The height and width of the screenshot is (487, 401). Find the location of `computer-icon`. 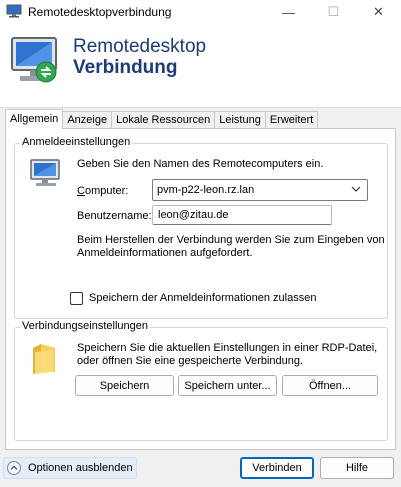

computer-icon is located at coordinates (45, 172).